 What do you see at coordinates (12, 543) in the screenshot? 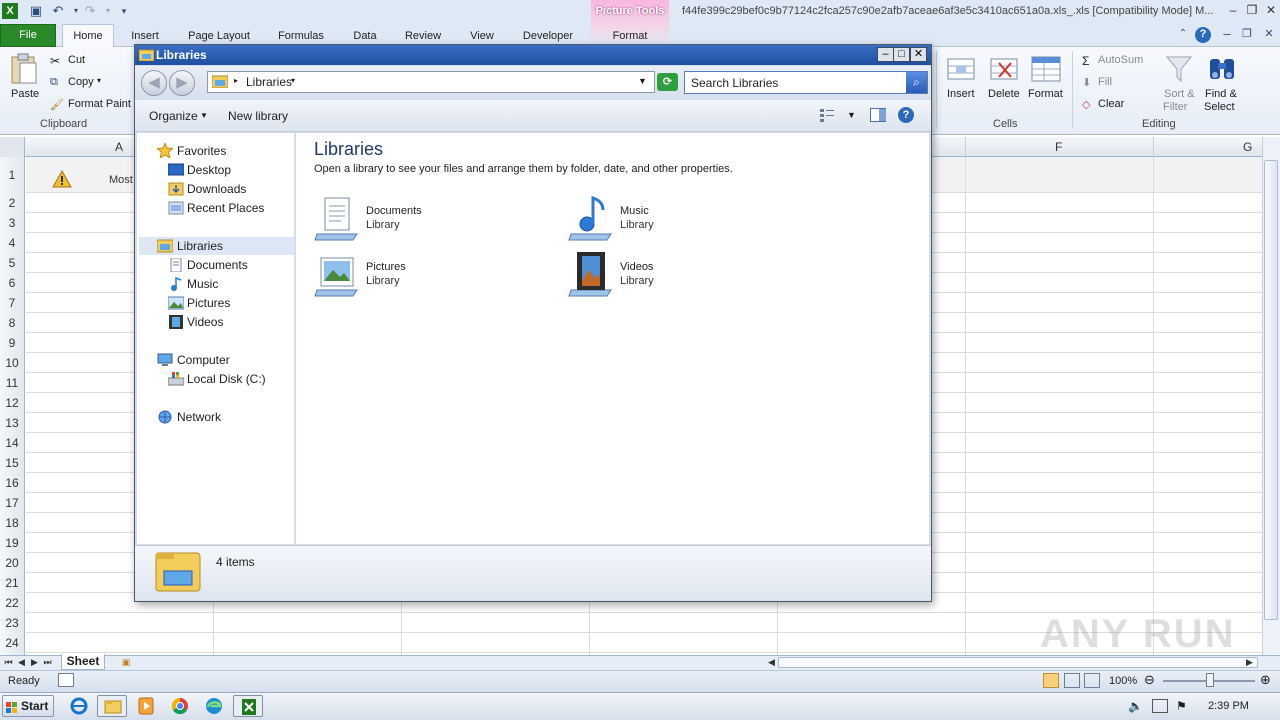
I see `row-header-19: 19` at bounding box center [12, 543].